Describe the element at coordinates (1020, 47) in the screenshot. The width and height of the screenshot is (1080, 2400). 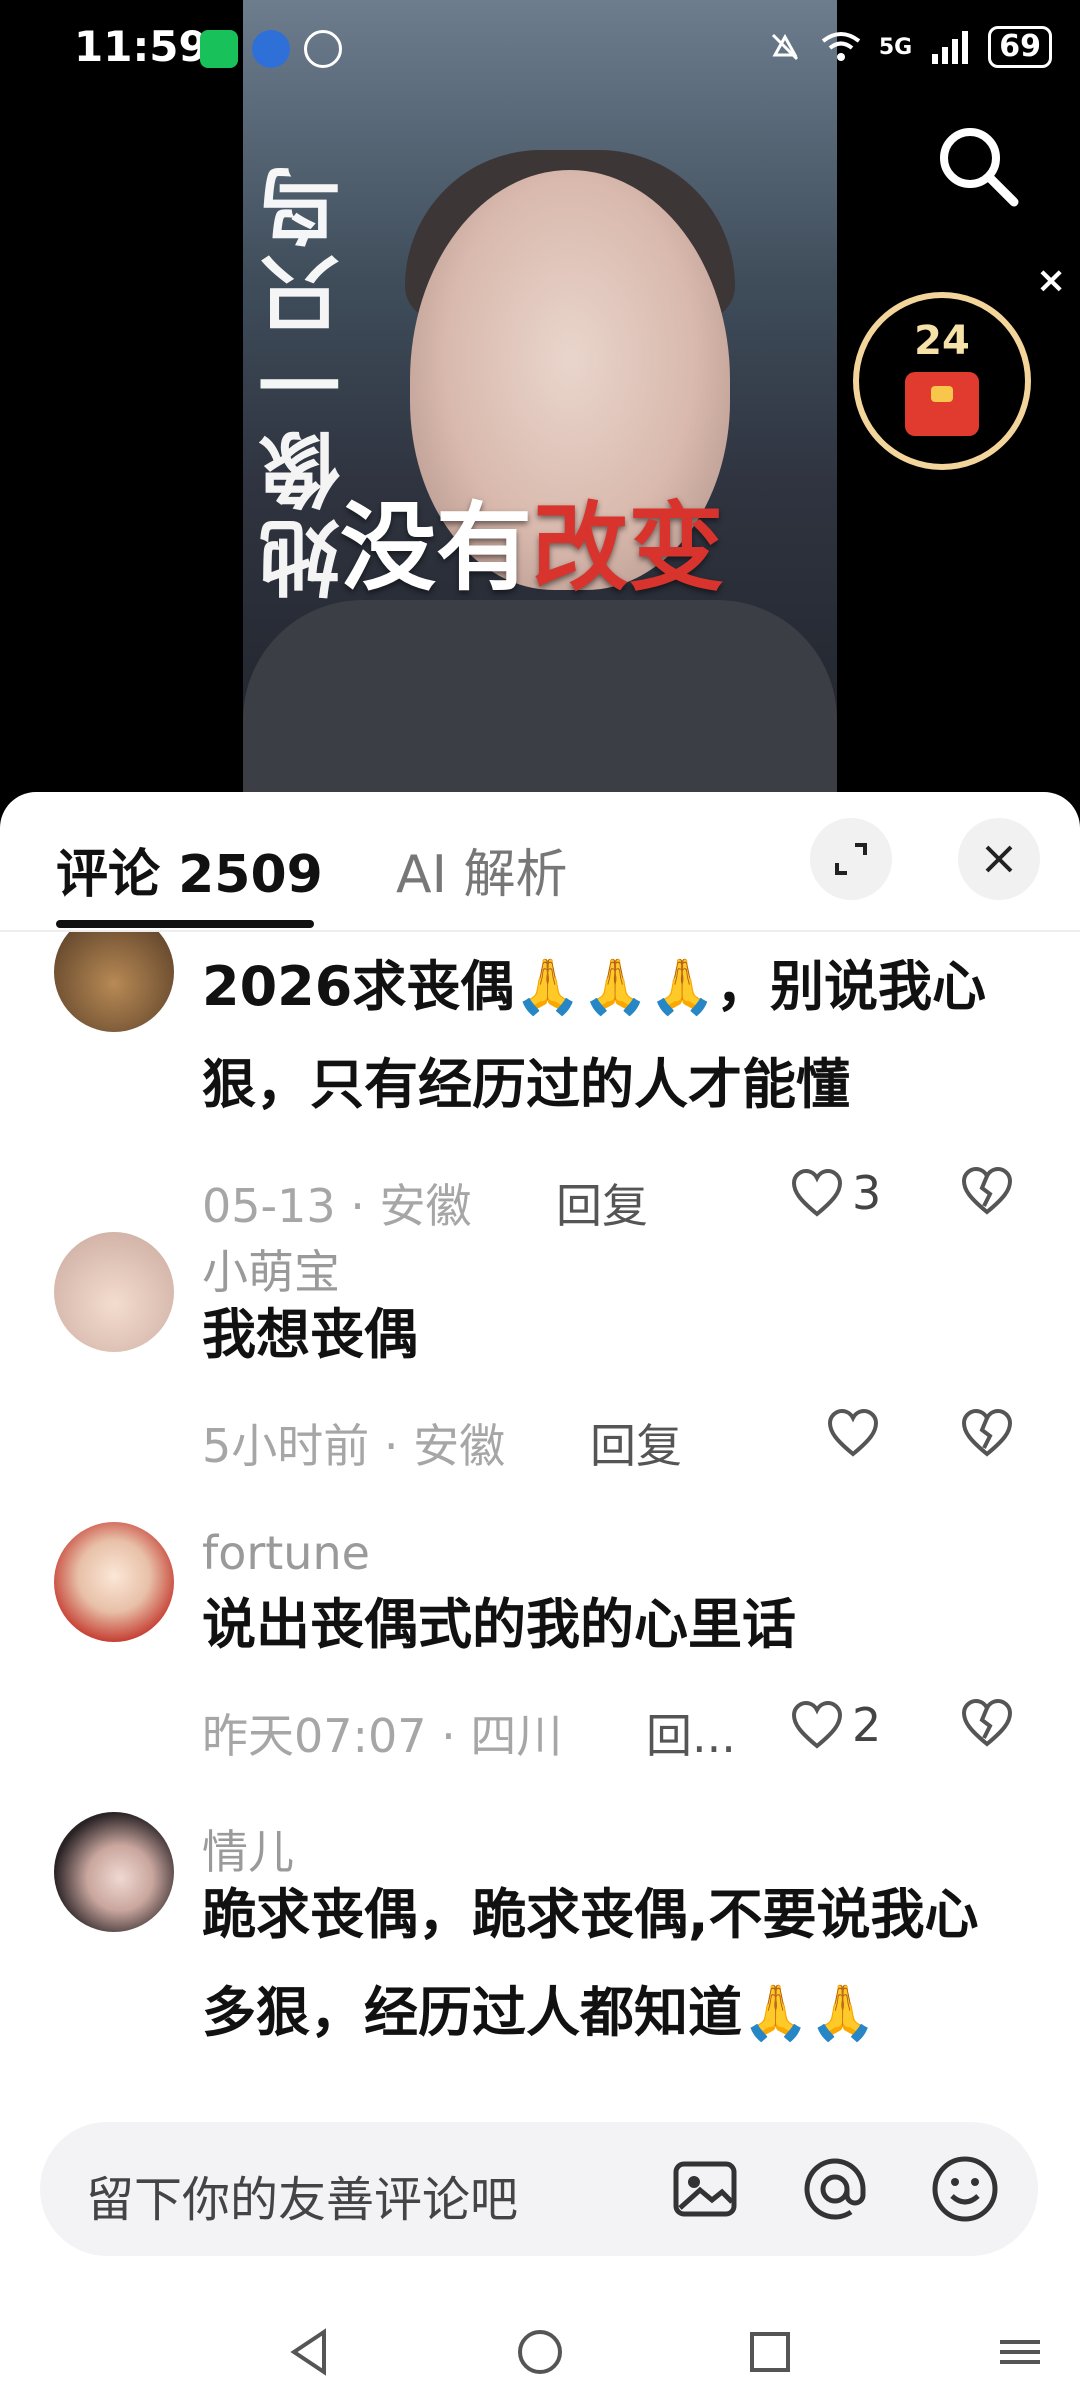
I see `battery-indicator: 69` at that location.